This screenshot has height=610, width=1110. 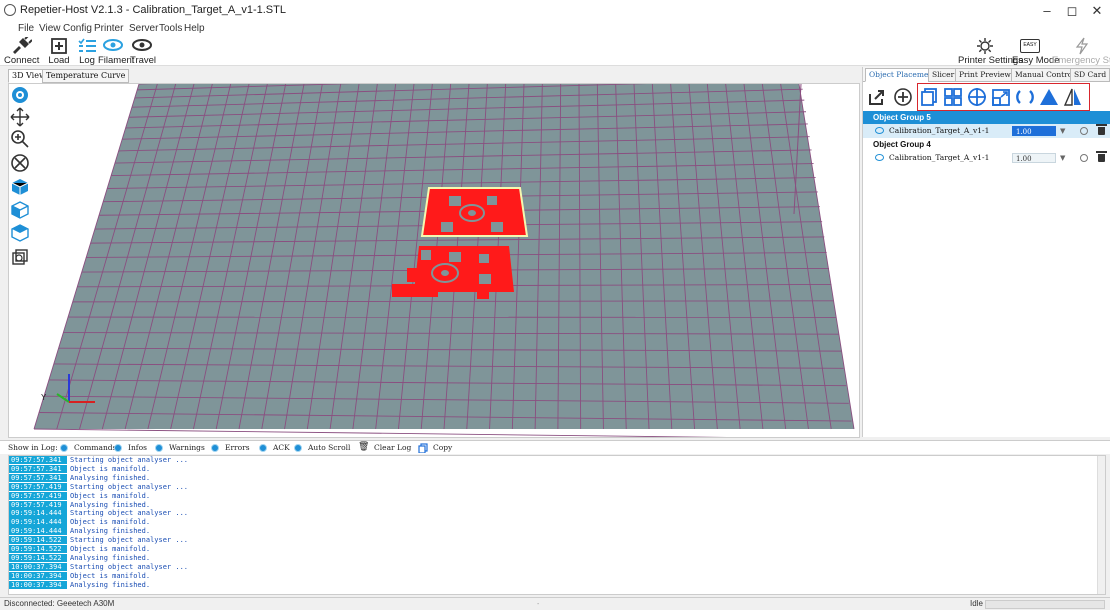 What do you see at coordinates (20, 187) in the screenshot?
I see `iso-view-icon` at bounding box center [20, 187].